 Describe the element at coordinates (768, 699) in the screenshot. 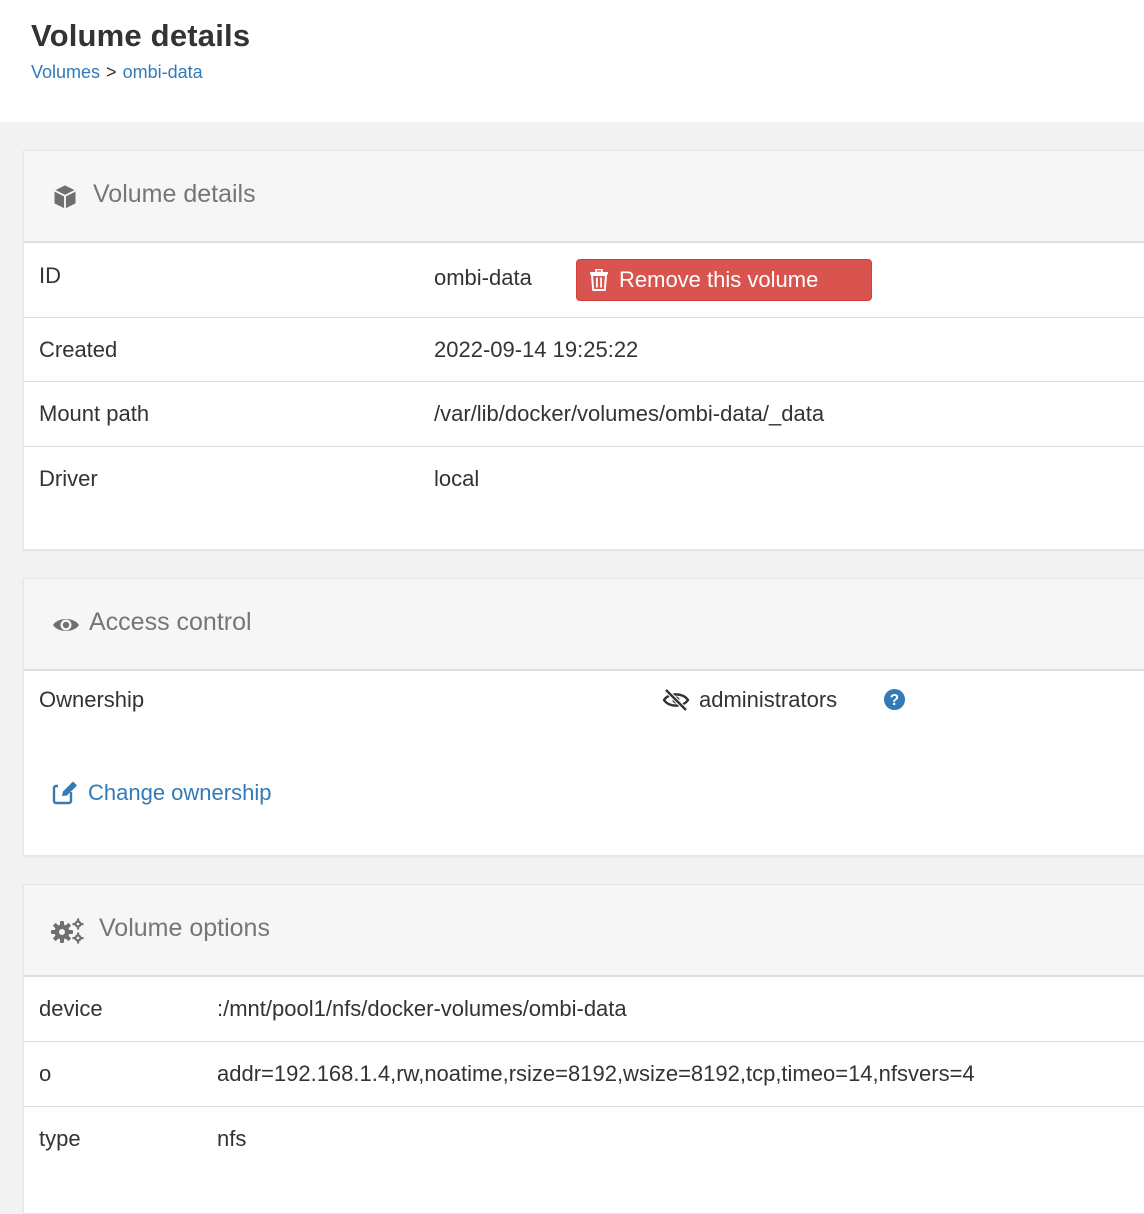

I see `ownership-value: administrators` at that location.